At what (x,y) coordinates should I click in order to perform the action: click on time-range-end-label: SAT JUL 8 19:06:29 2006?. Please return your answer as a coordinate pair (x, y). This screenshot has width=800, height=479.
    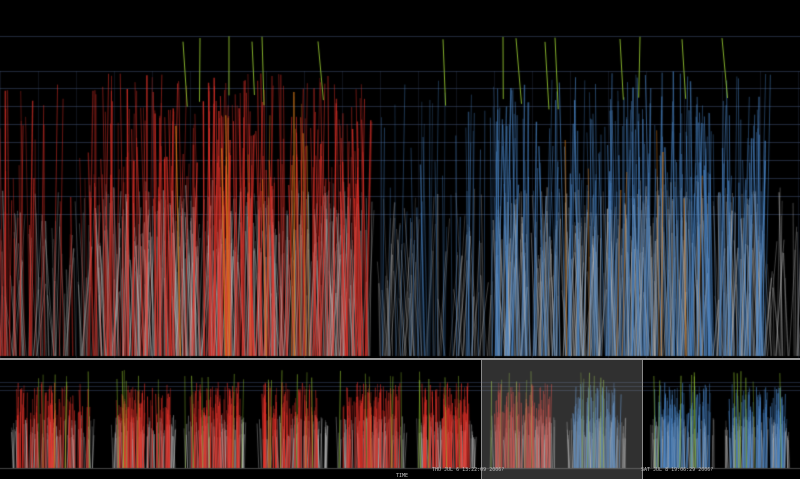
    Looking at the image, I should click on (677, 470).